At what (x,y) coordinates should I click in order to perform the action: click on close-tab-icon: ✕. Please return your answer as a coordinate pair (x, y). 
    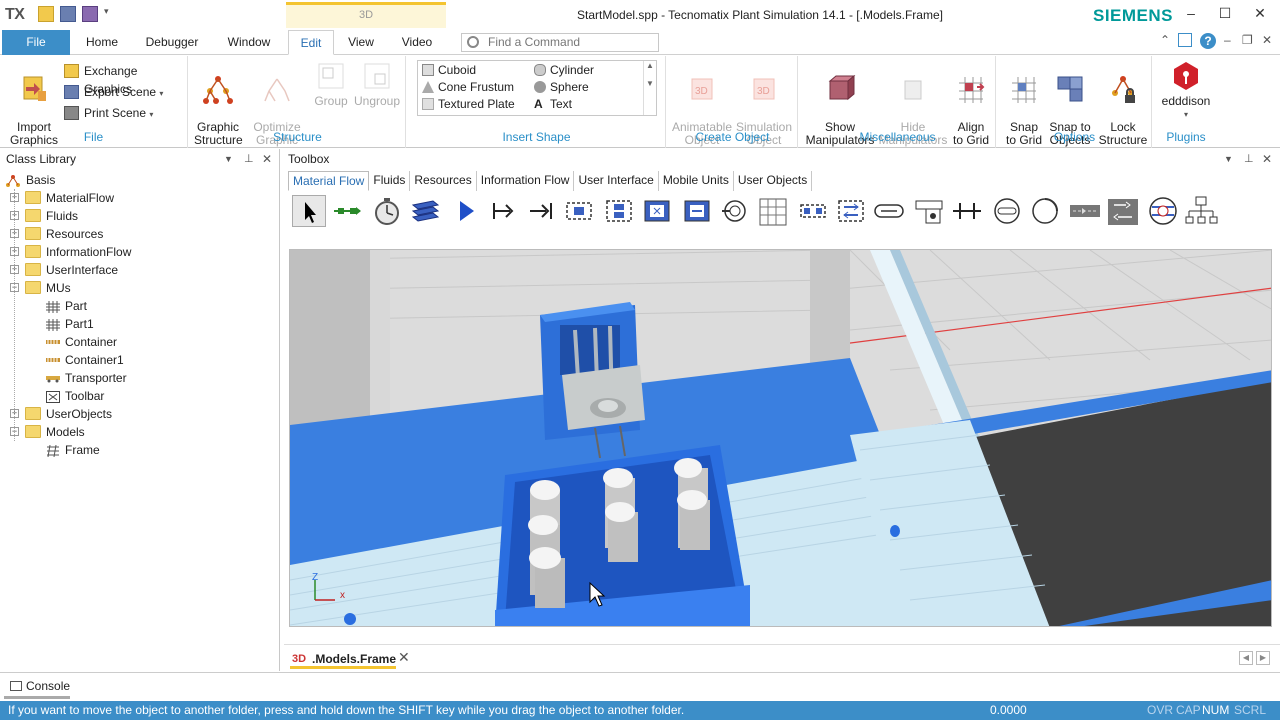
    Looking at the image, I should click on (404, 657).